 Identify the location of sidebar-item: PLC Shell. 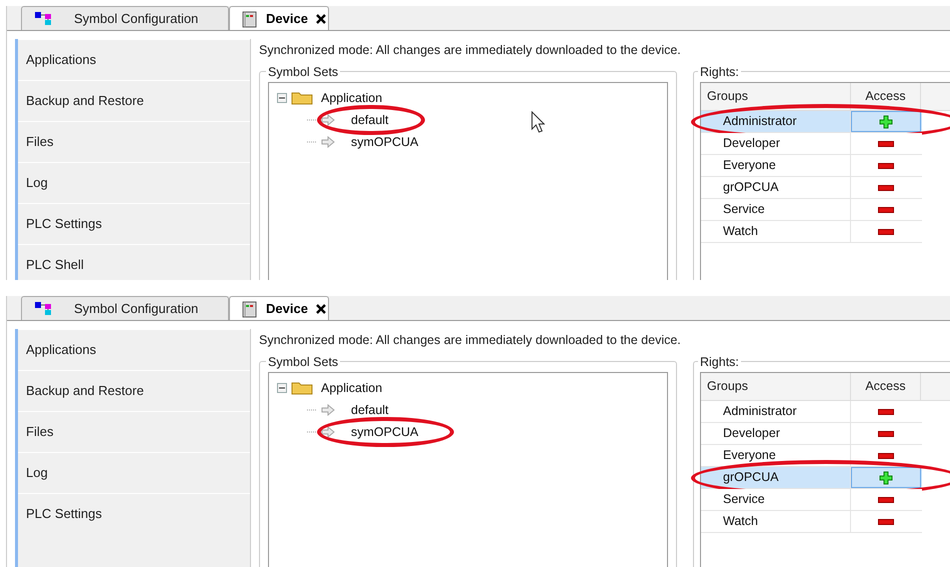
(134, 262).